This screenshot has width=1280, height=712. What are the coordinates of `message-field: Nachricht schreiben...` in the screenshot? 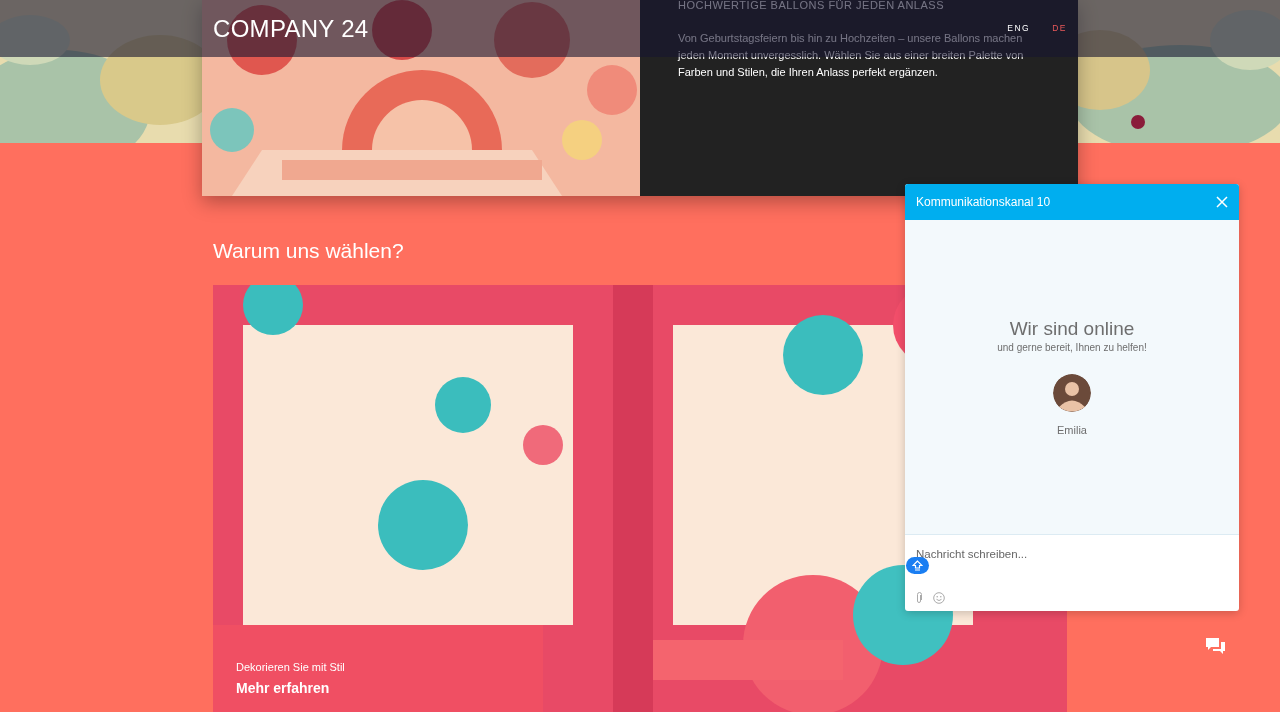 It's located at (1072, 555).